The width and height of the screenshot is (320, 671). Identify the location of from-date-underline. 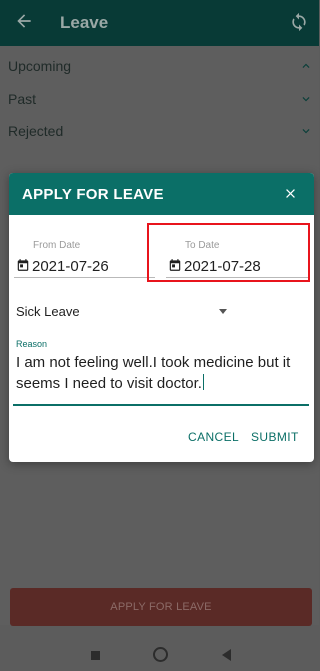
(84, 277).